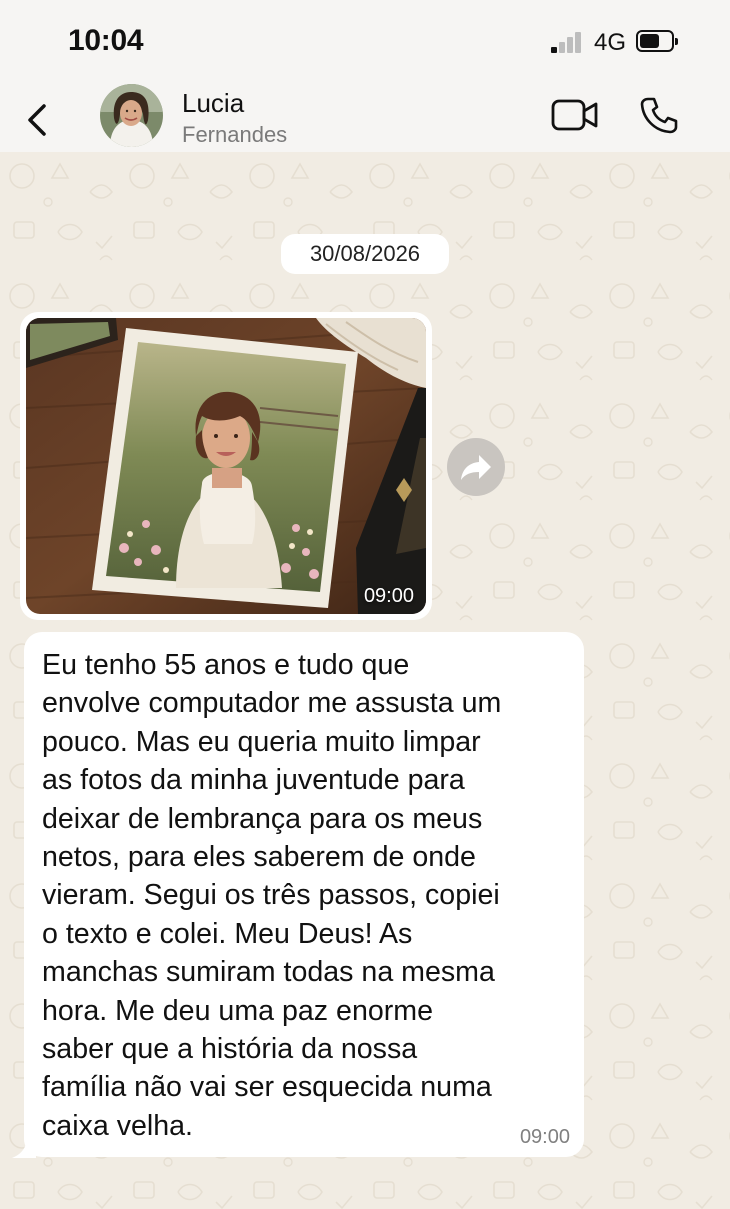 Image resolution: width=730 pixels, height=1209 pixels. What do you see at coordinates (253, 780) in the screenshot?
I see `message-line: as fotos da minha juventude para` at bounding box center [253, 780].